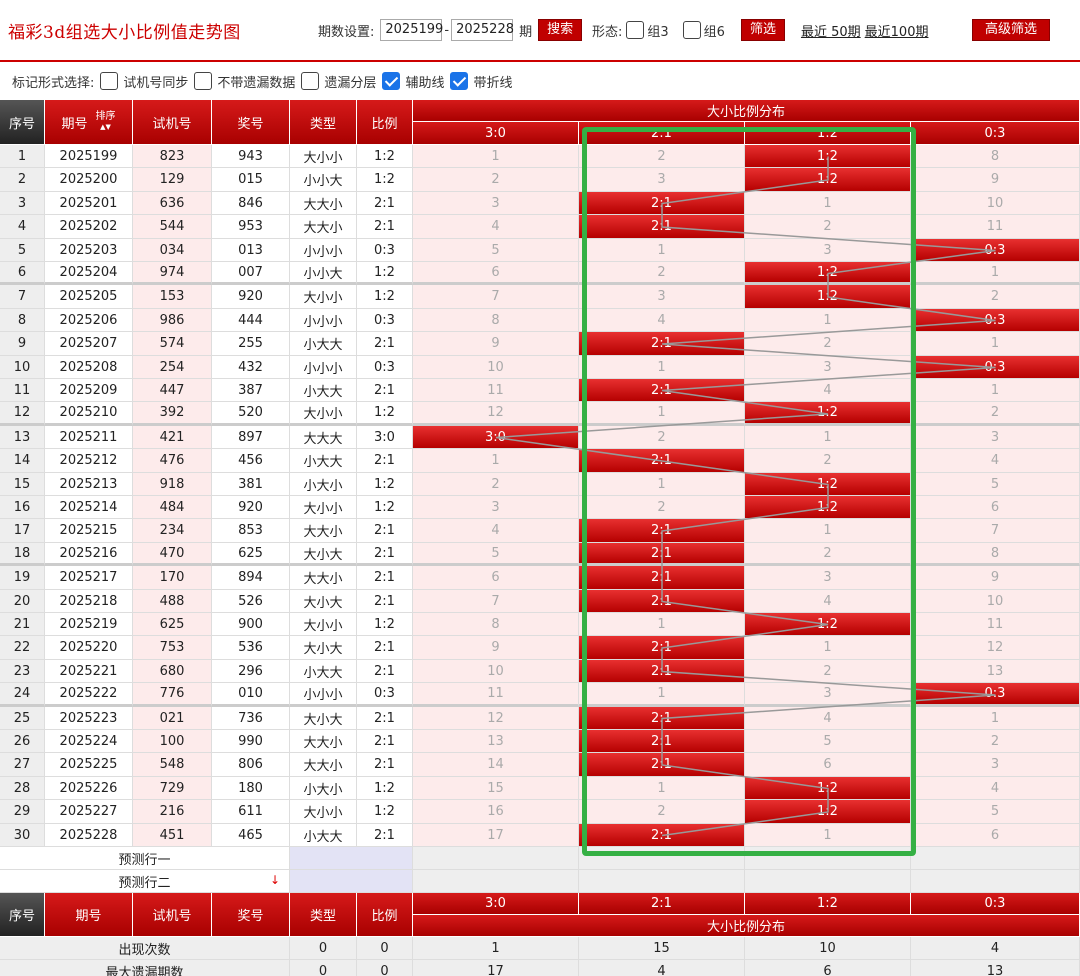 Image resolution: width=1080 pixels, height=976 pixels. Describe the element at coordinates (496, 904) in the screenshot. I see `footer-ratio-col: 3:0` at that location.